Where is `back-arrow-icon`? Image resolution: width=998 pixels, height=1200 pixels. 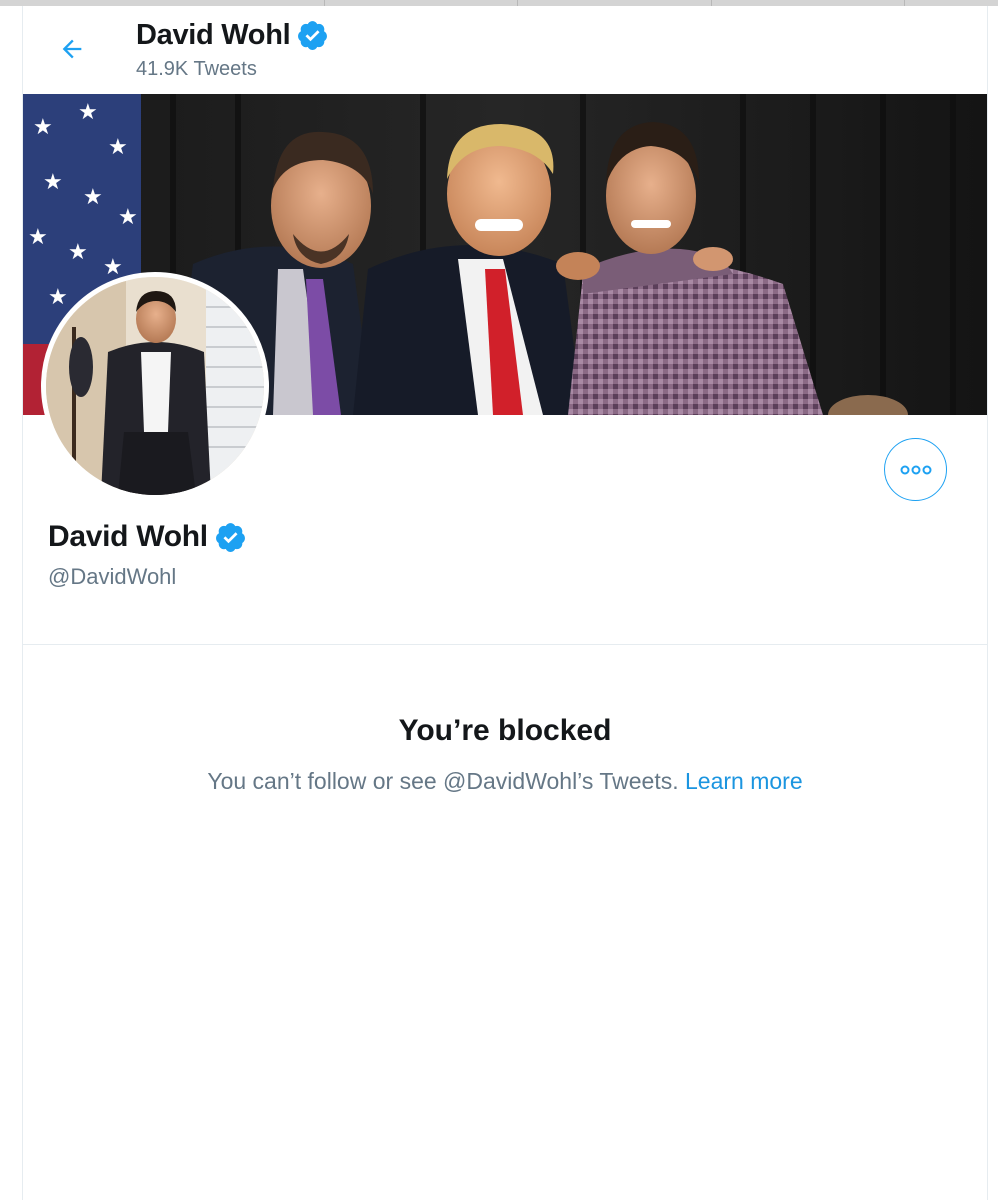
back-arrow-icon is located at coordinates (72, 49).